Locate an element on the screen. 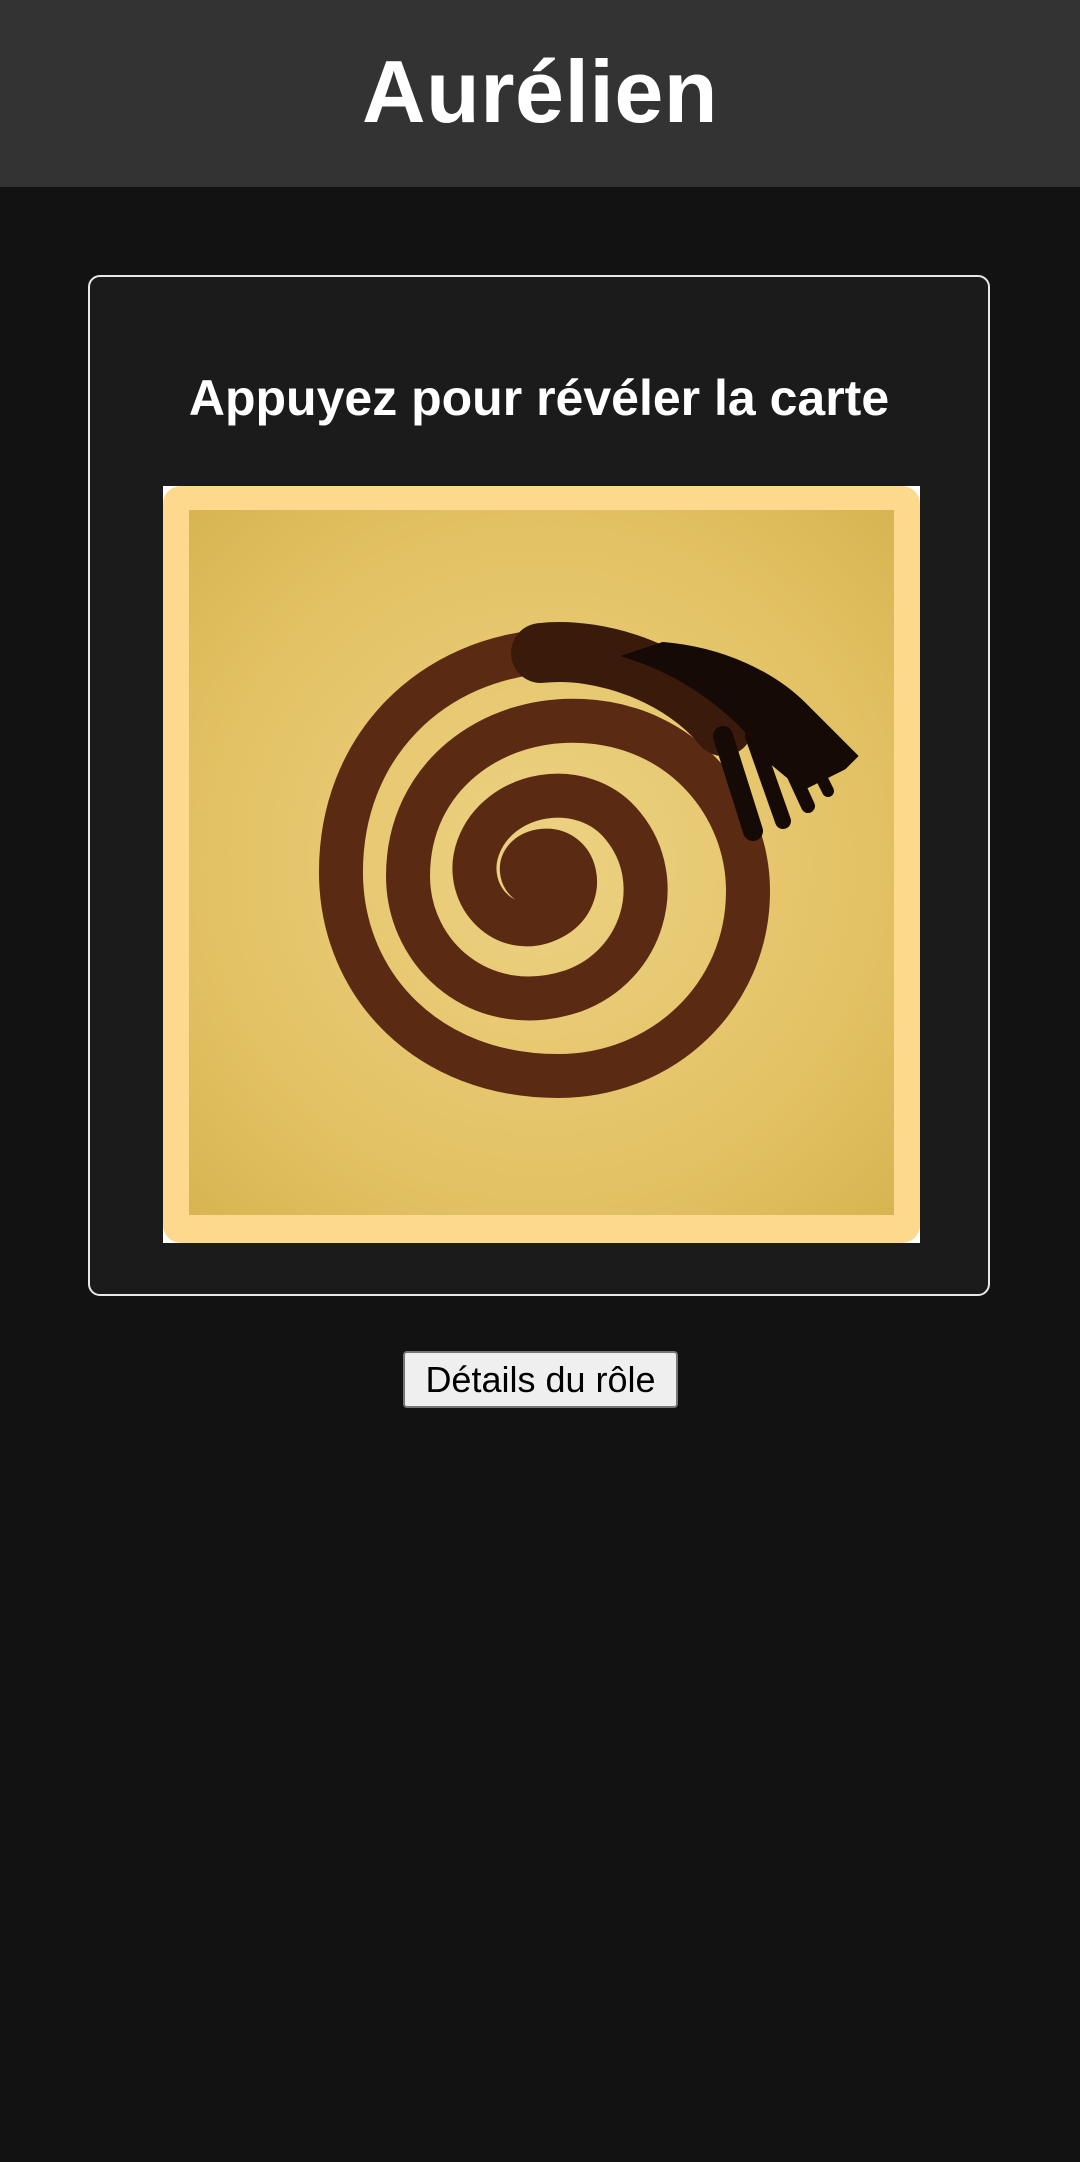 This screenshot has width=1080, height=2162. player-name-title: Aurélien is located at coordinates (540, 91).